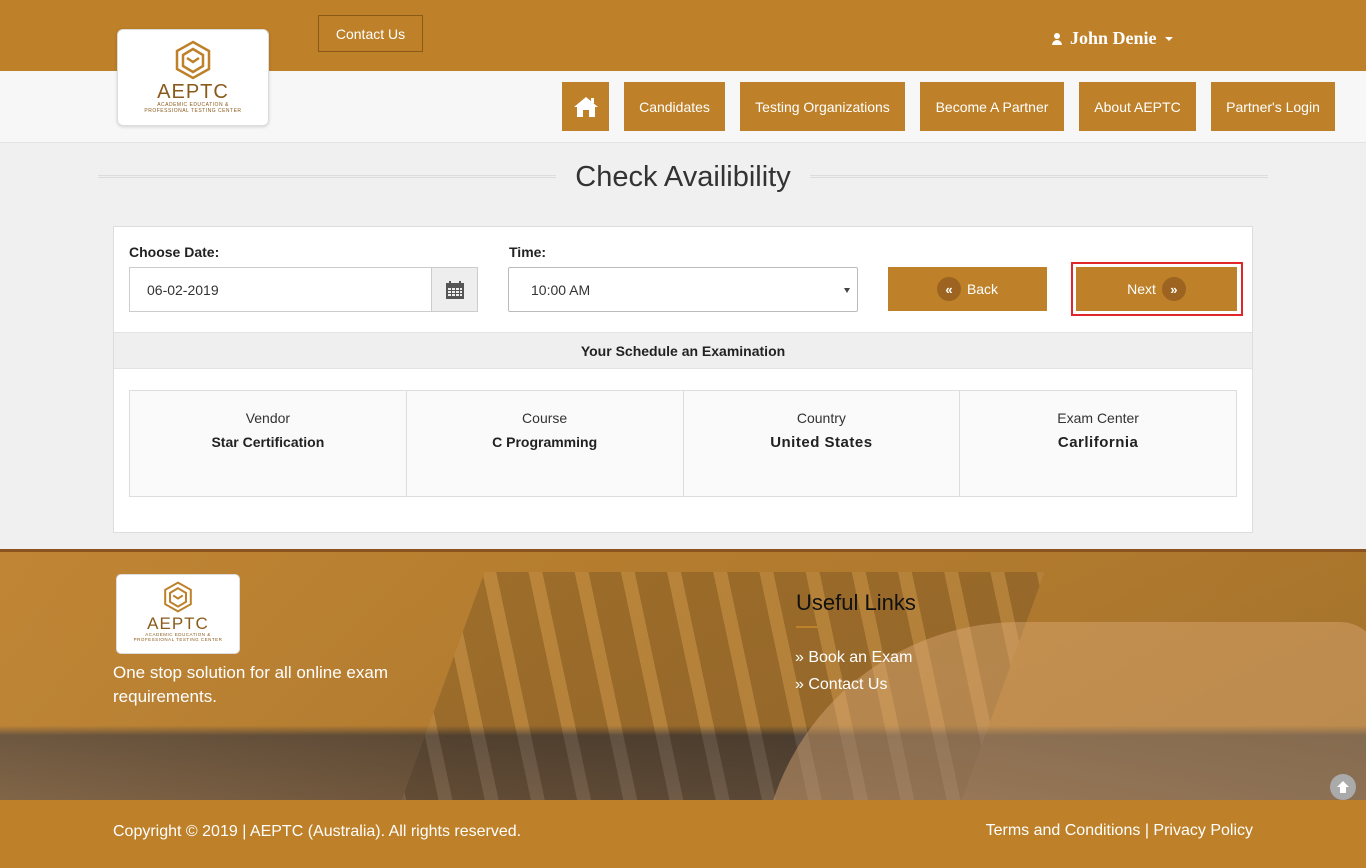 The width and height of the screenshot is (1366, 868). Describe the element at coordinates (178, 623) in the screenshot. I see `footer-logo-name: AEPTC` at that location.